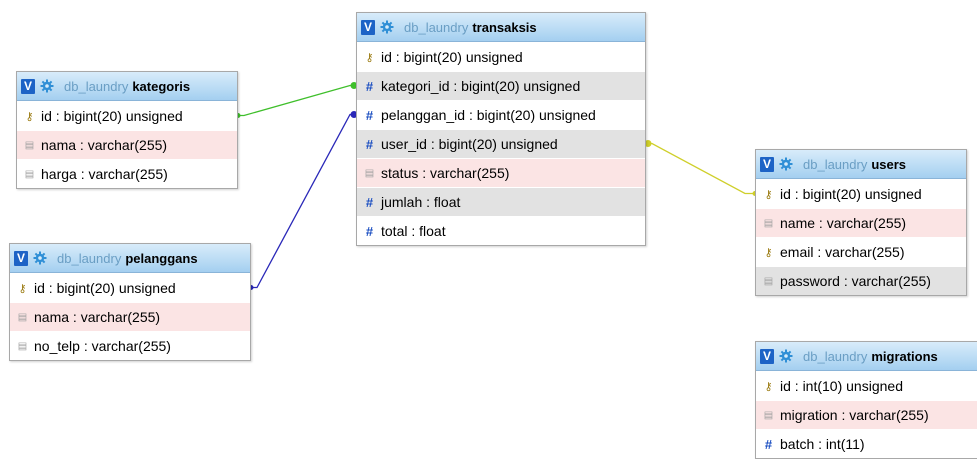 The height and width of the screenshot is (459, 977). What do you see at coordinates (415, 86) in the screenshot?
I see `column-name: kategori_id` at bounding box center [415, 86].